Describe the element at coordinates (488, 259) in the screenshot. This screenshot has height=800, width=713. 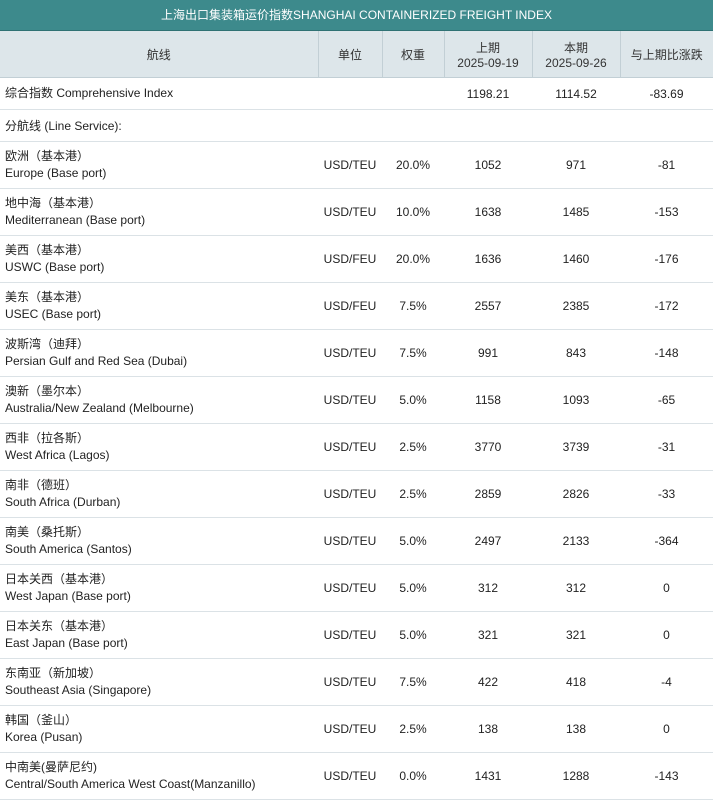
I see `previous-value-cell: 1636` at that location.